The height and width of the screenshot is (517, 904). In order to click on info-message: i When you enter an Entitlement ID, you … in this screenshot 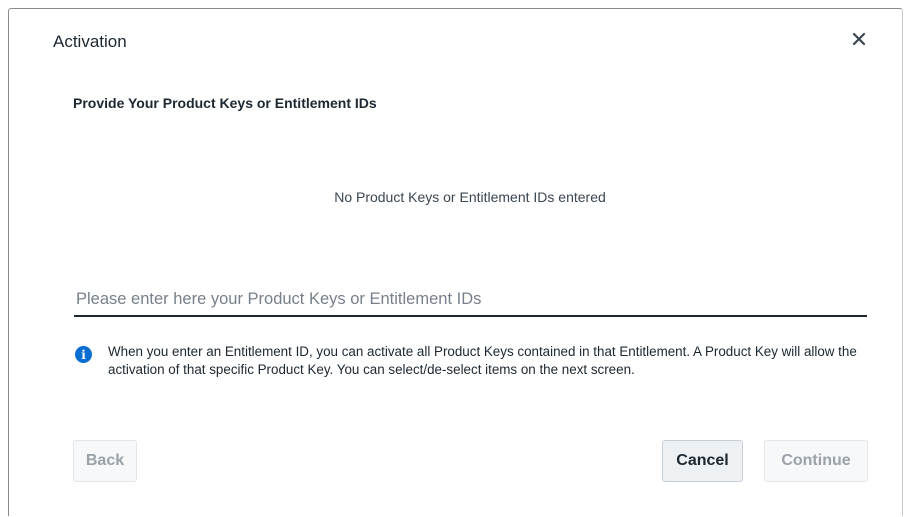, I will do `click(475, 361)`.